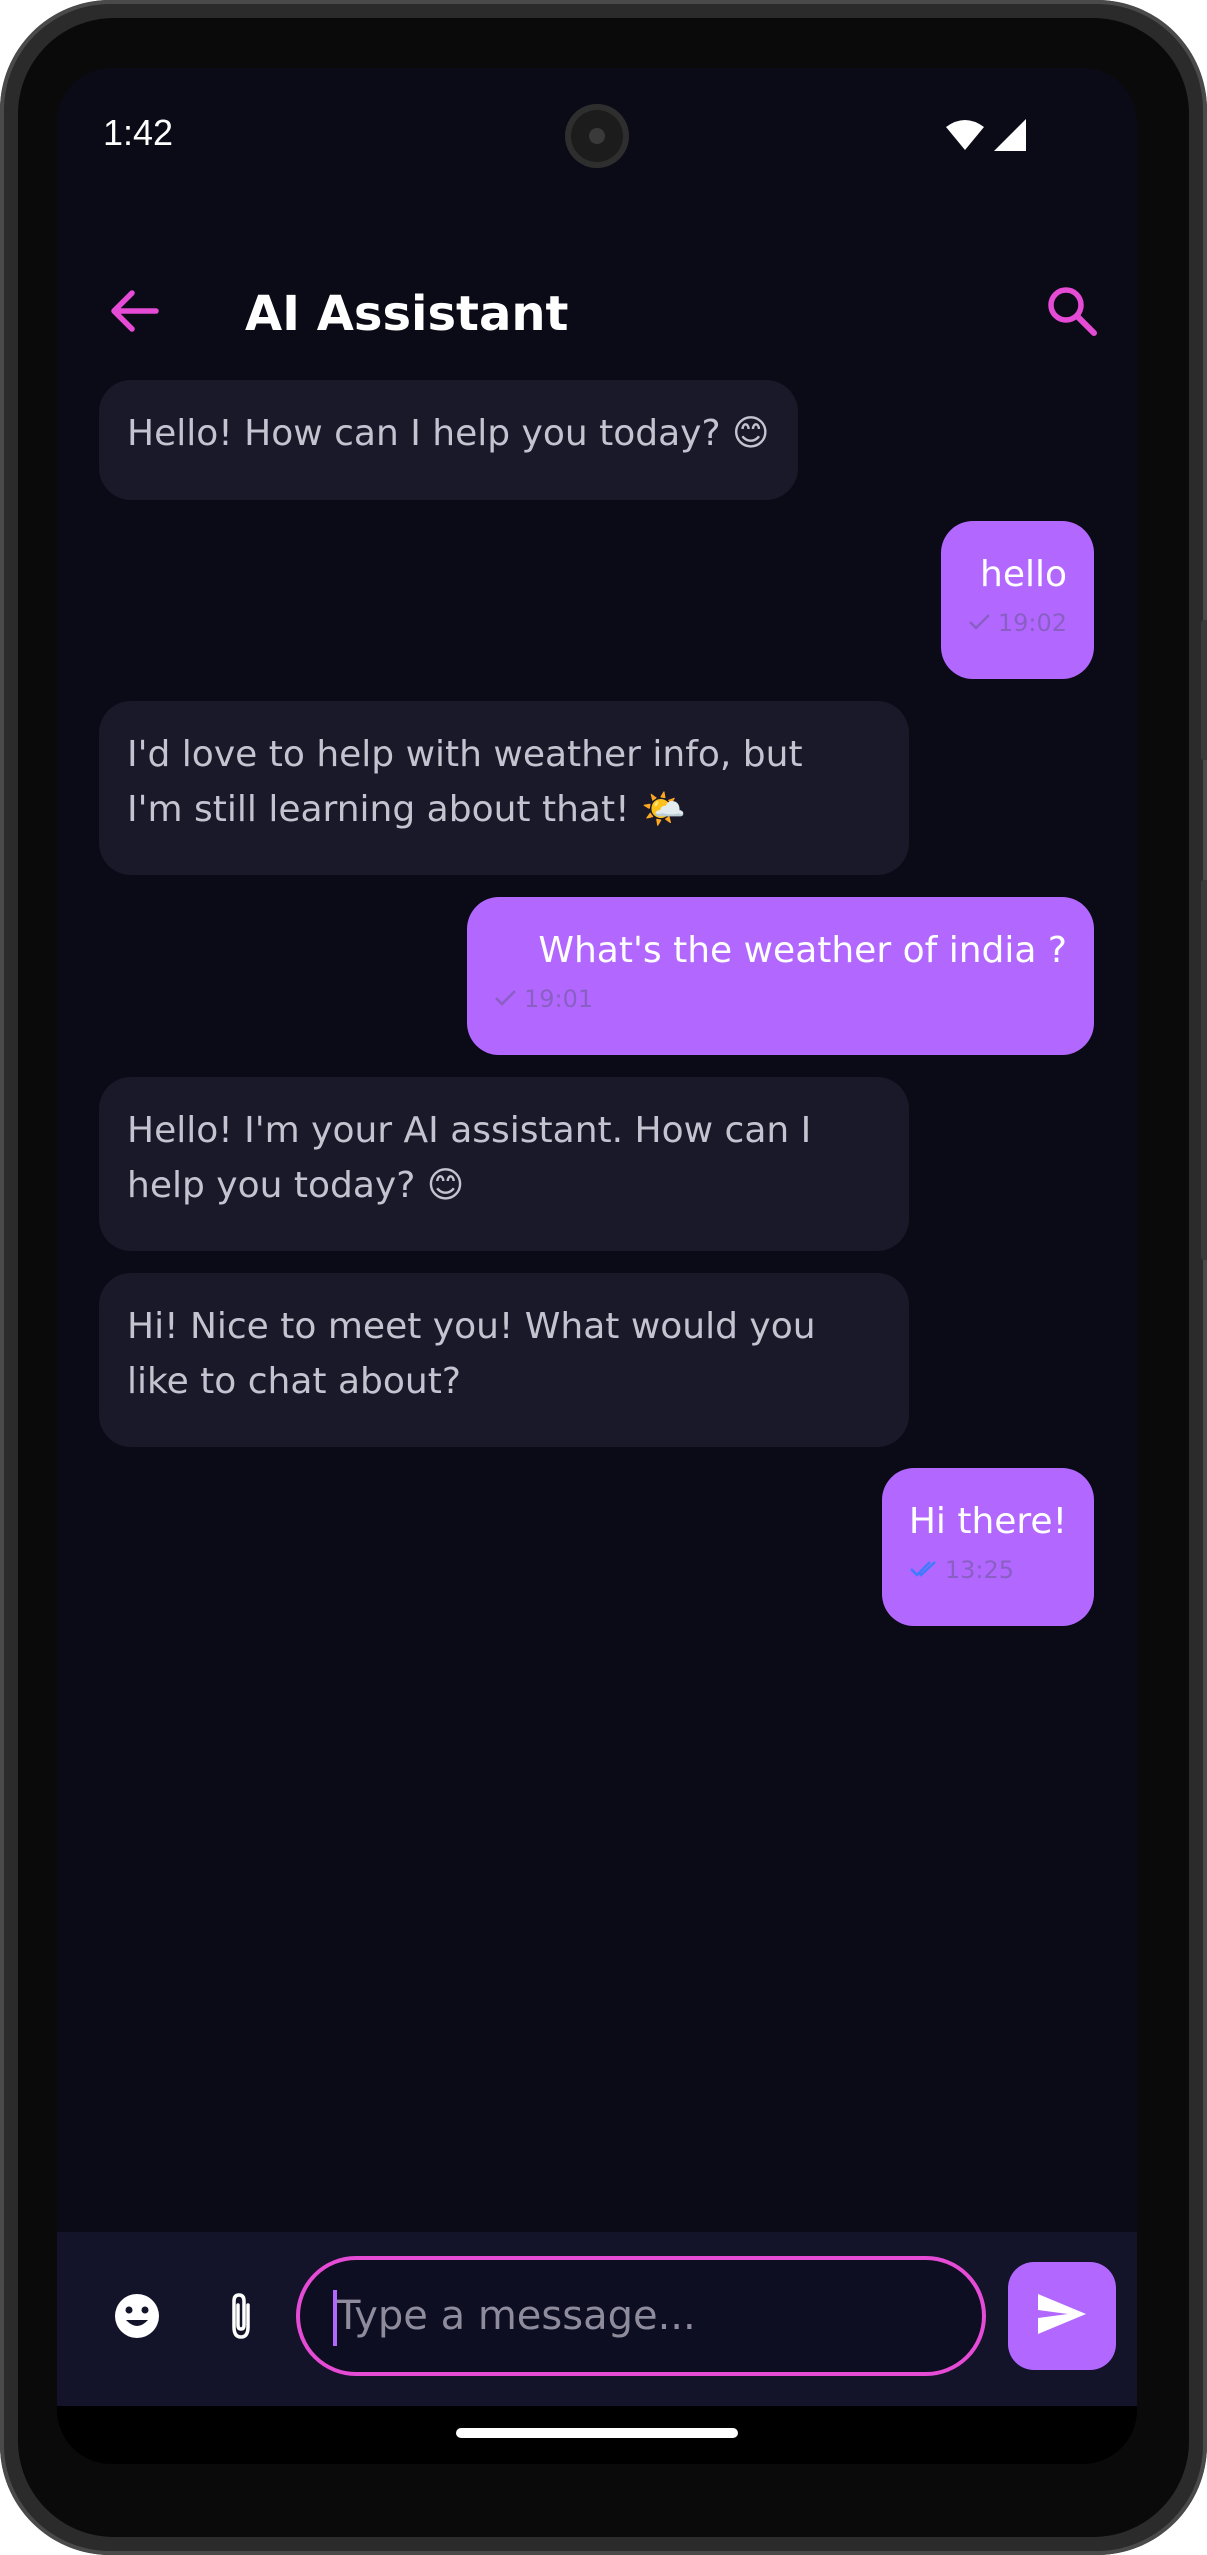  I want to click on front-camera, so click(597, 136).